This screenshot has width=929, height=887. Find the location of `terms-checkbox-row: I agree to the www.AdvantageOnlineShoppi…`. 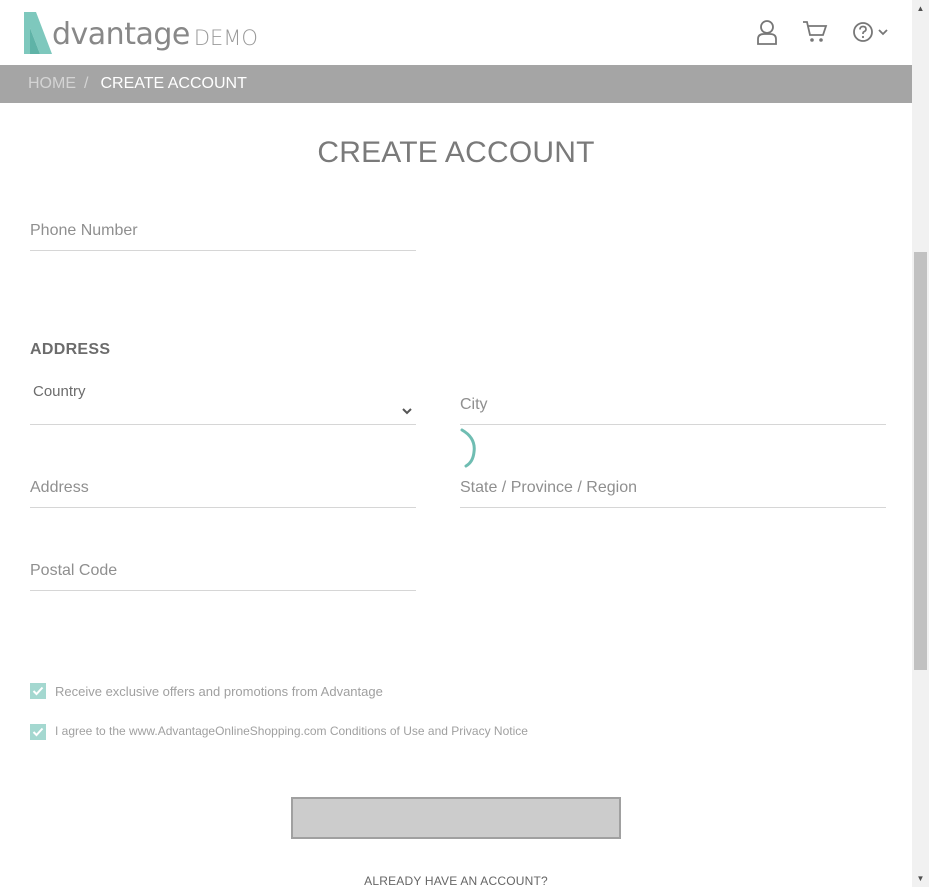

terms-checkbox-row: I agree to the www.AdvantageOnlineShoppi… is located at coordinates (279, 730).